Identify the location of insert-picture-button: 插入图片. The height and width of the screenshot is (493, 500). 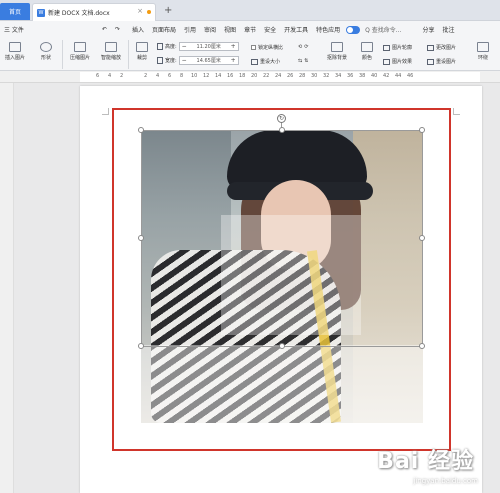
(15, 51).